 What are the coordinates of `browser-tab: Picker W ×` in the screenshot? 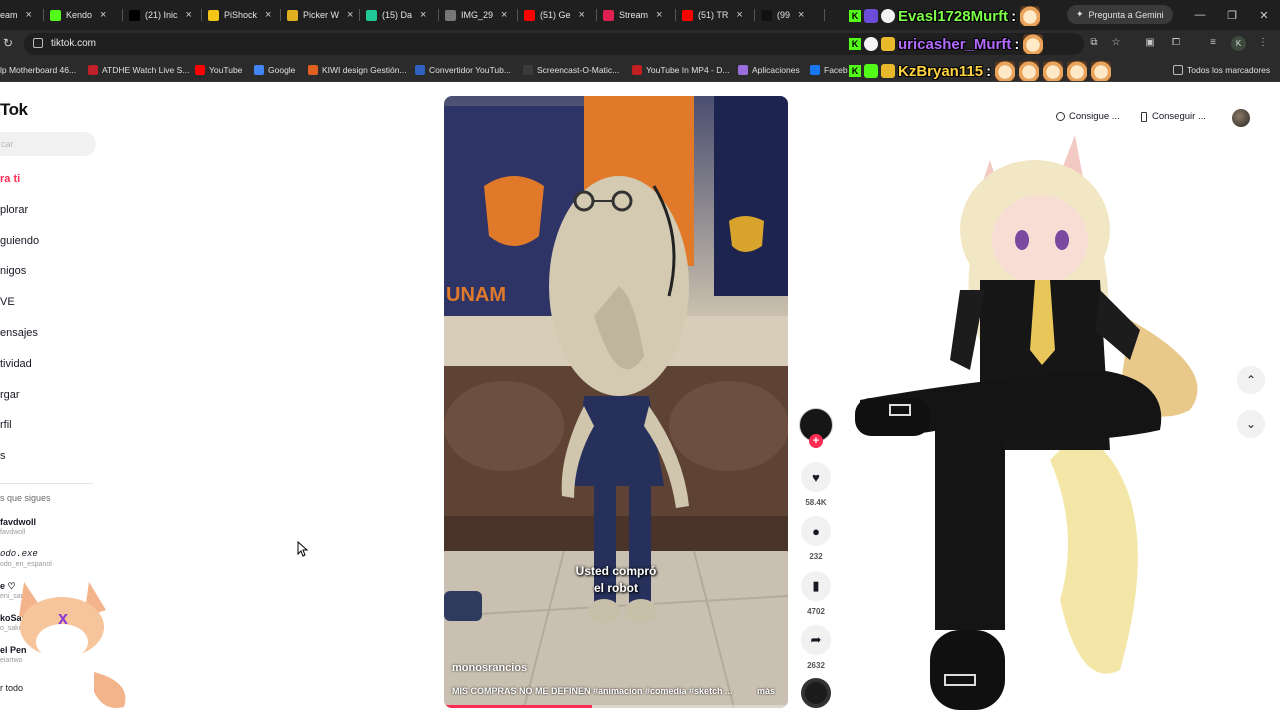 It's located at (320, 15).